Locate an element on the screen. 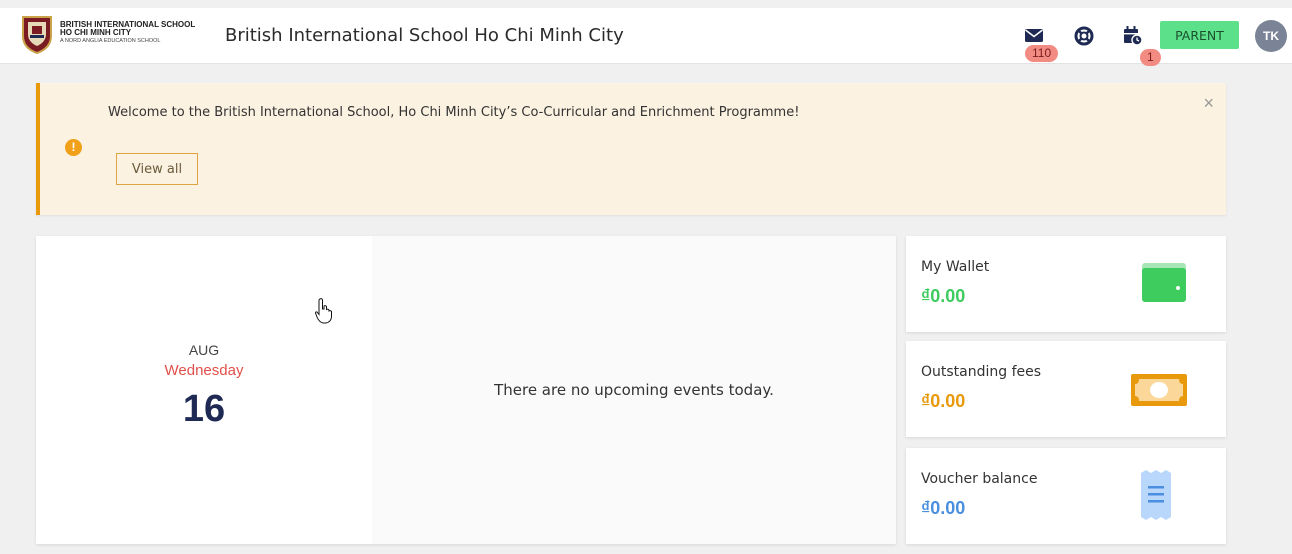  wallet-card-title: My Wallet is located at coordinates (955, 267).